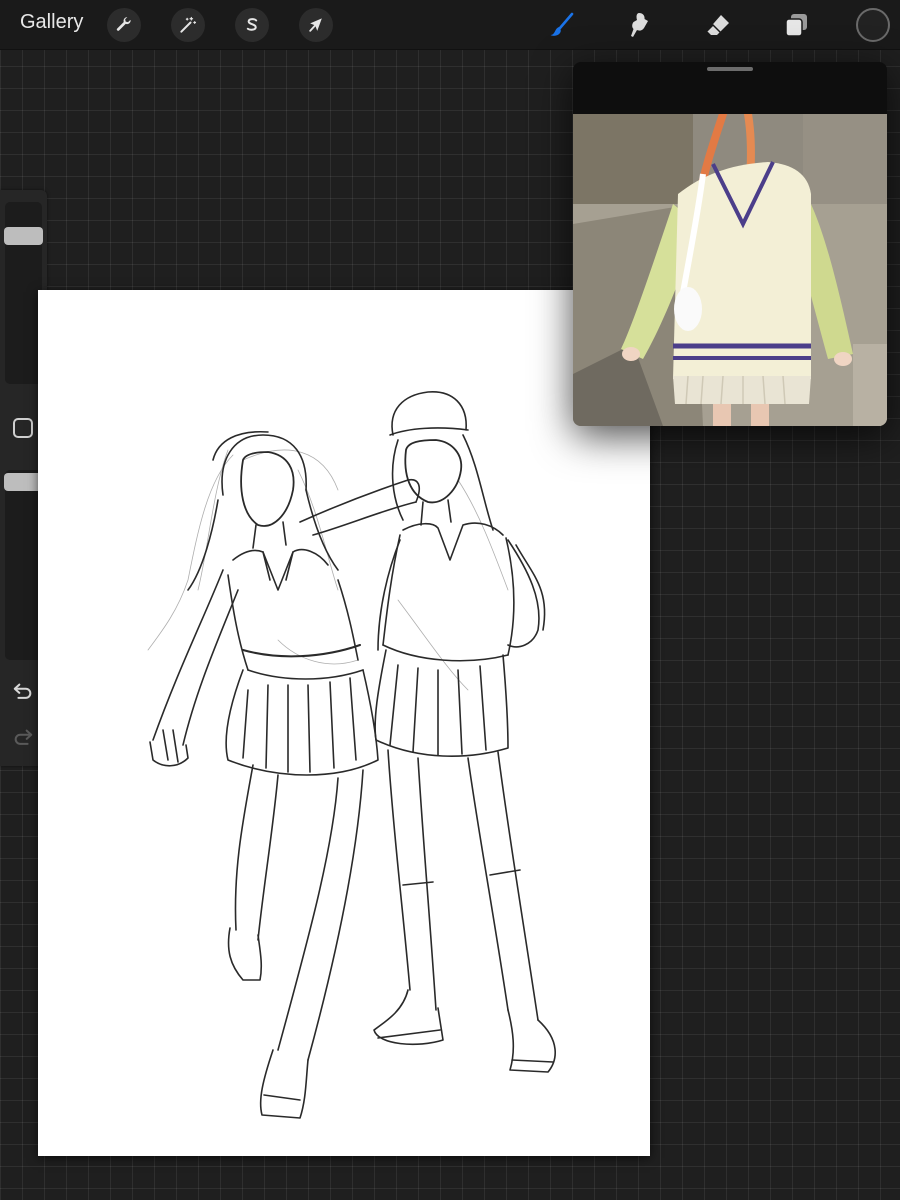 The height and width of the screenshot is (1200, 900). I want to click on arrow-cursor-icon, so click(315, 25).